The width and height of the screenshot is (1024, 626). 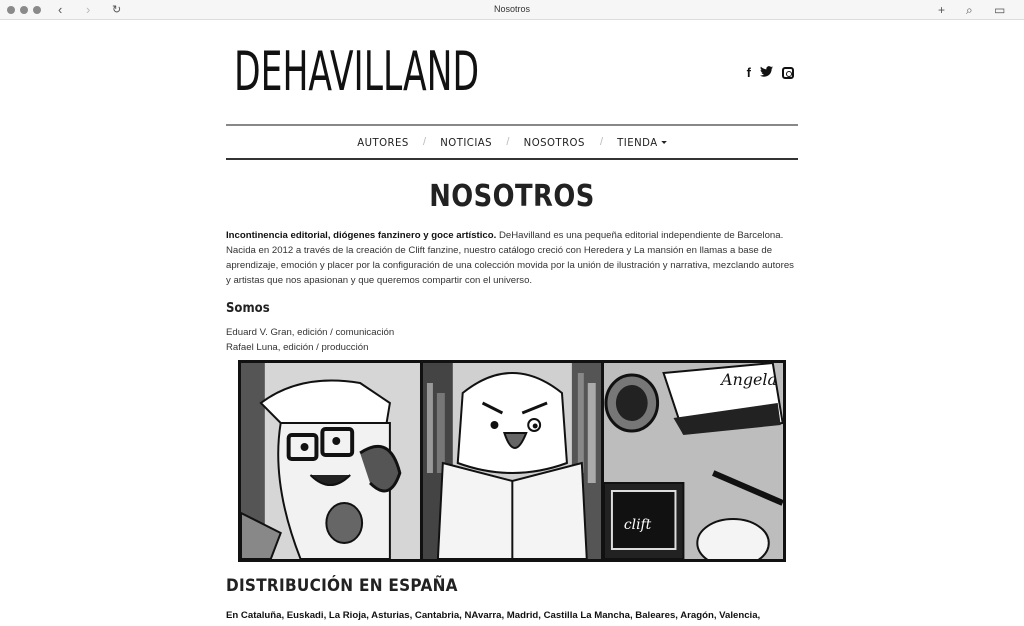 I want to click on social-links: f, so click(x=770, y=73).